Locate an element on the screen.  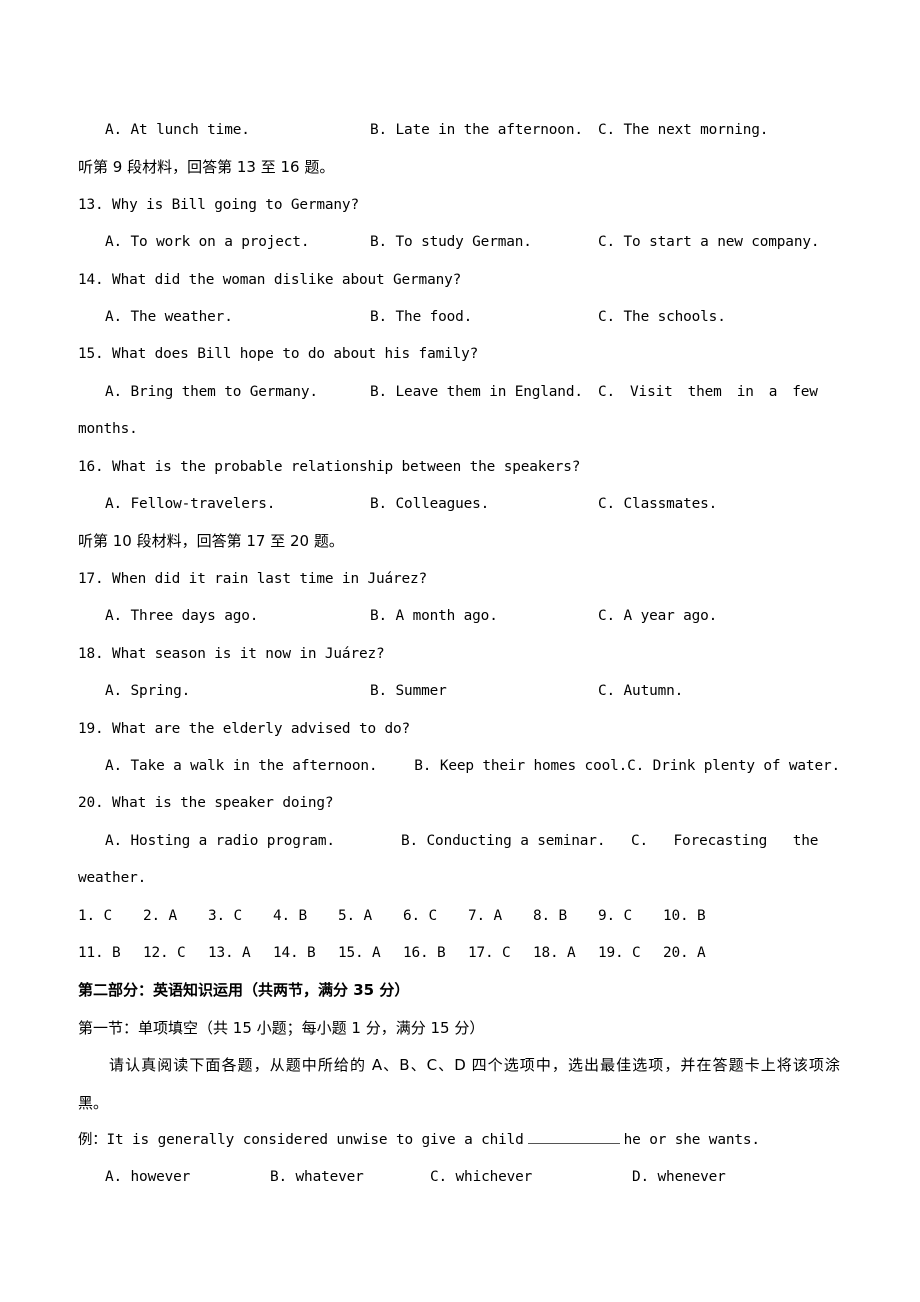
listening-section-10-header: 听第 10 段材料，回答第 17 至 20 题。 is located at coordinates (211, 541).